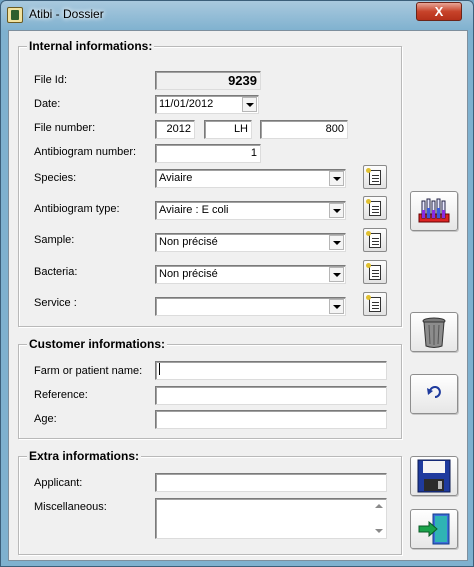 This screenshot has width=474, height=567. Describe the element at coordinates (250, 306) in the screenshot. I see `service-select` at that location.